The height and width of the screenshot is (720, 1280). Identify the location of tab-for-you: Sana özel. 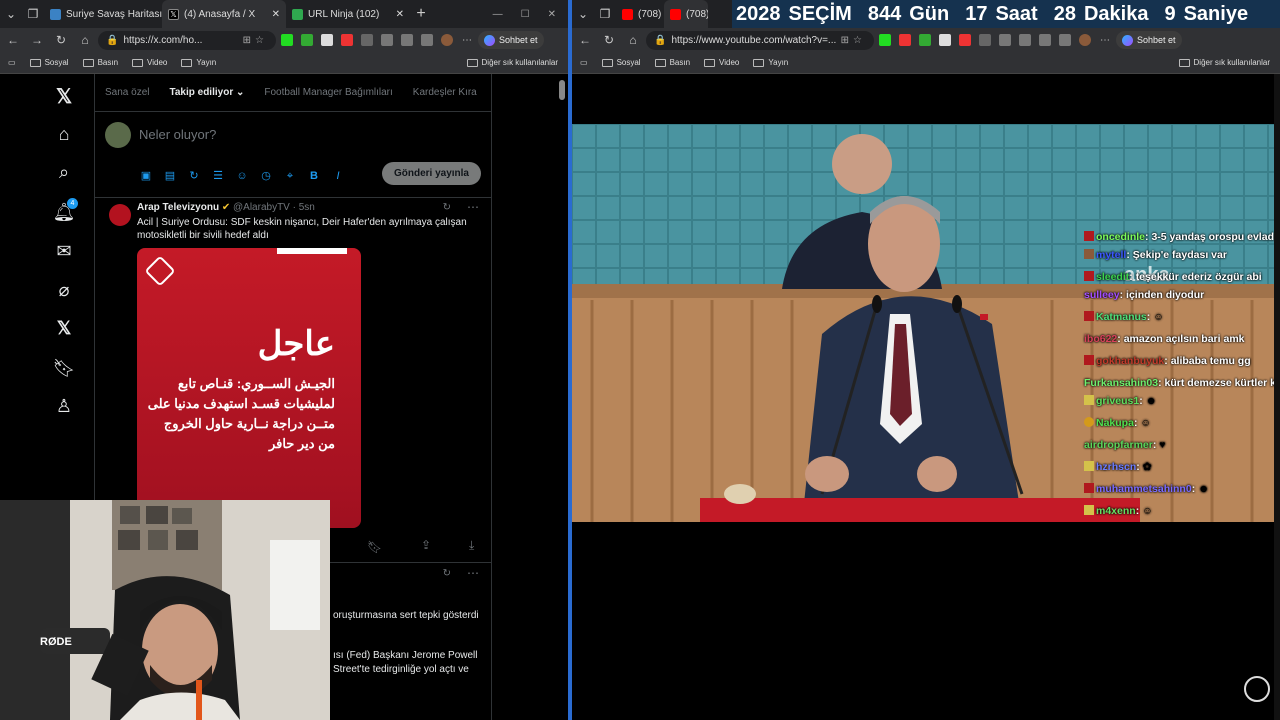
(127, 92).